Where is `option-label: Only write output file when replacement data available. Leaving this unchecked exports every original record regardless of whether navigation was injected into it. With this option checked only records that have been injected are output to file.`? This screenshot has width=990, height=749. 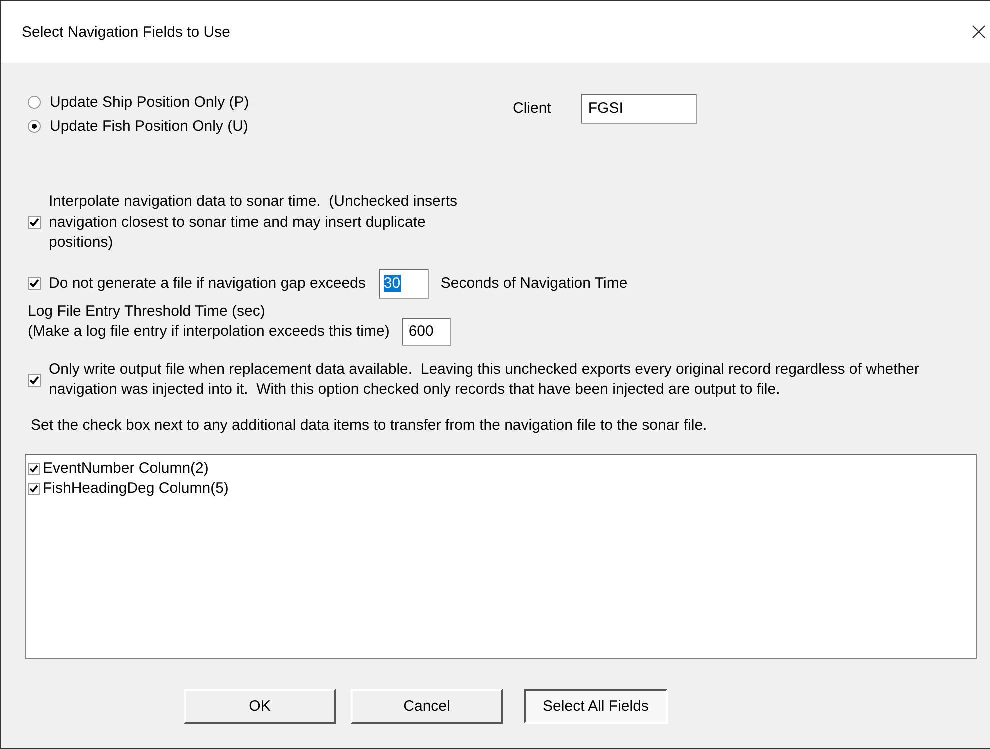
option-label: Only write output file when replacement data available. Leaving this unchecked exports every original record regardless of whether navigation was injected into it. With this option checked only records that have been injected are output to file. is located at coordinates (496, 380).